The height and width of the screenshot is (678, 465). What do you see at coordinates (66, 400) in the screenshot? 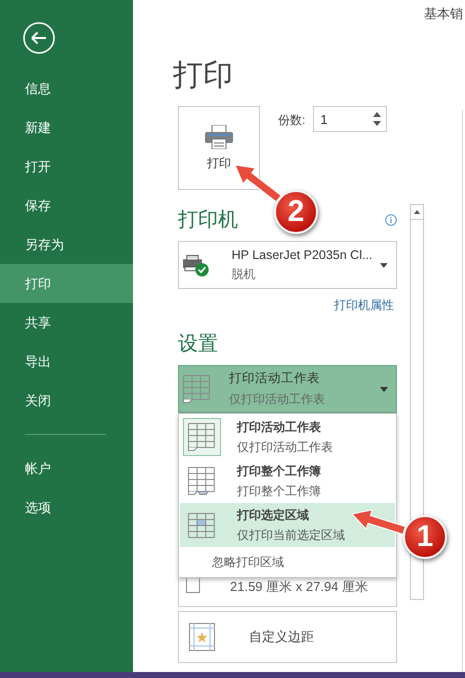
I see `sidebar-item: 关闭` at bounding box center [66, 400].